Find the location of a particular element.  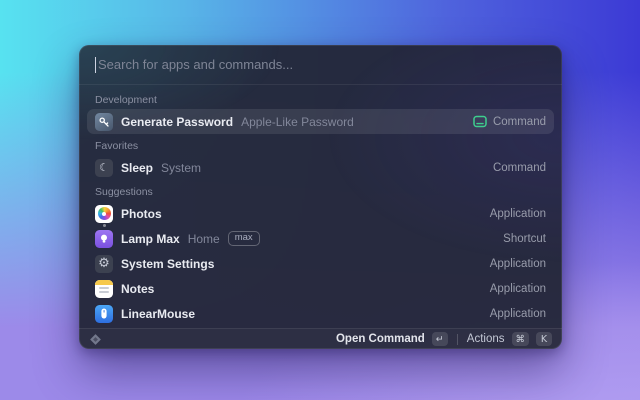

actions-button: Actions is located at coordinates (486, 339).